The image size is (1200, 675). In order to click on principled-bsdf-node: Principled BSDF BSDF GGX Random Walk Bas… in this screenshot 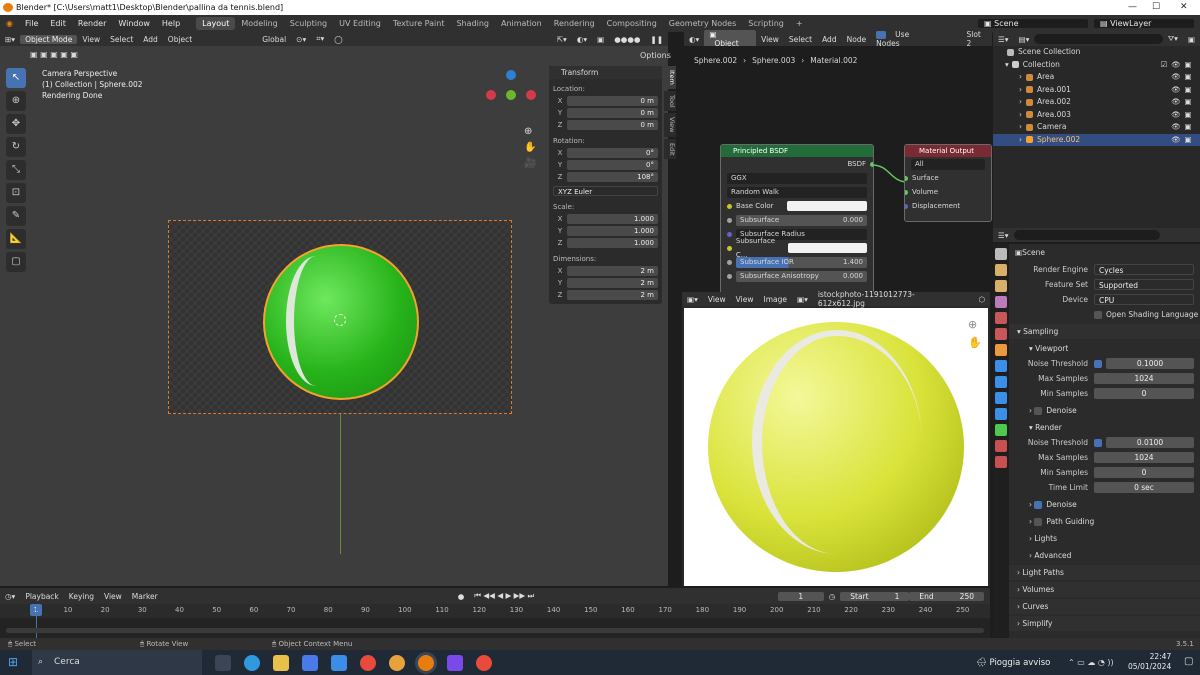, I will do `click(797, 219)`.